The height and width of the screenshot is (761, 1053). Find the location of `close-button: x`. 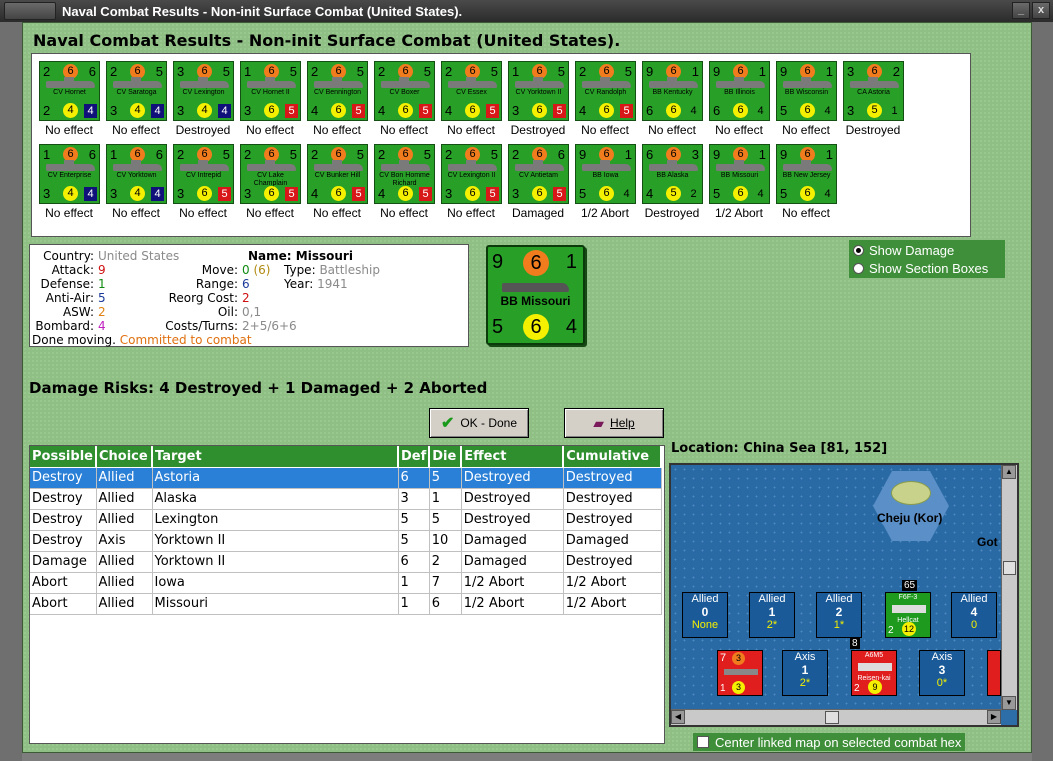

close-button: x is located at coordinates (1041, 10).